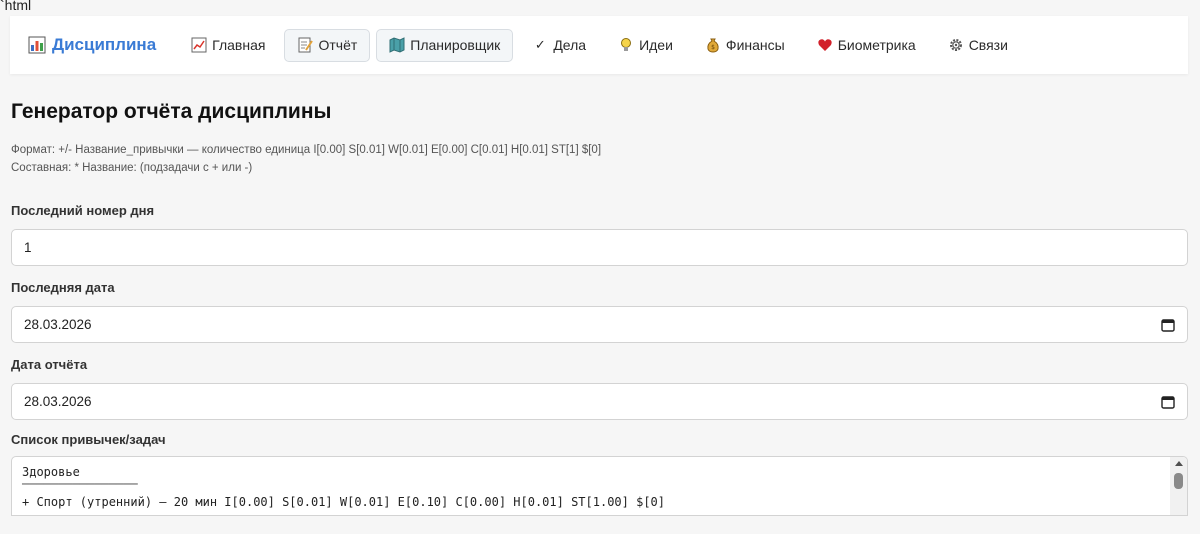 This screenshot has width=1200, height=534. Describe the element at coordinates (955, 45) in the screenshot. I see `gear-icon` at that location.